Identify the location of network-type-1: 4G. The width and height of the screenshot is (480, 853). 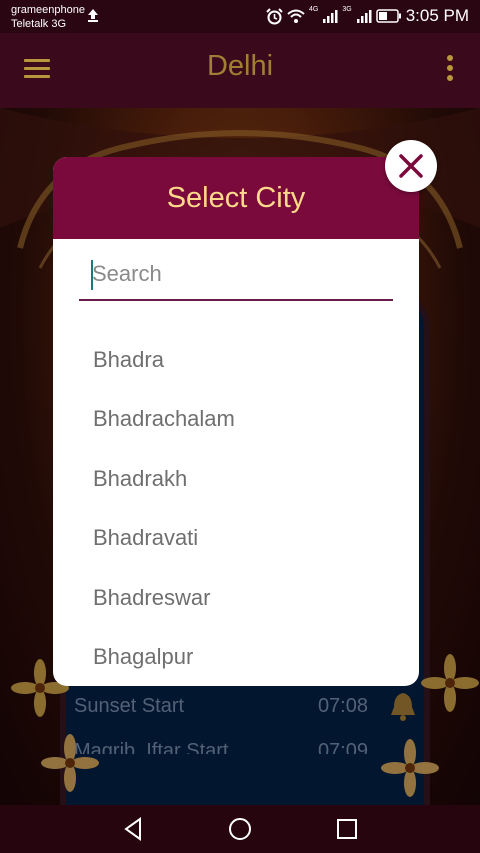
(314, 9).